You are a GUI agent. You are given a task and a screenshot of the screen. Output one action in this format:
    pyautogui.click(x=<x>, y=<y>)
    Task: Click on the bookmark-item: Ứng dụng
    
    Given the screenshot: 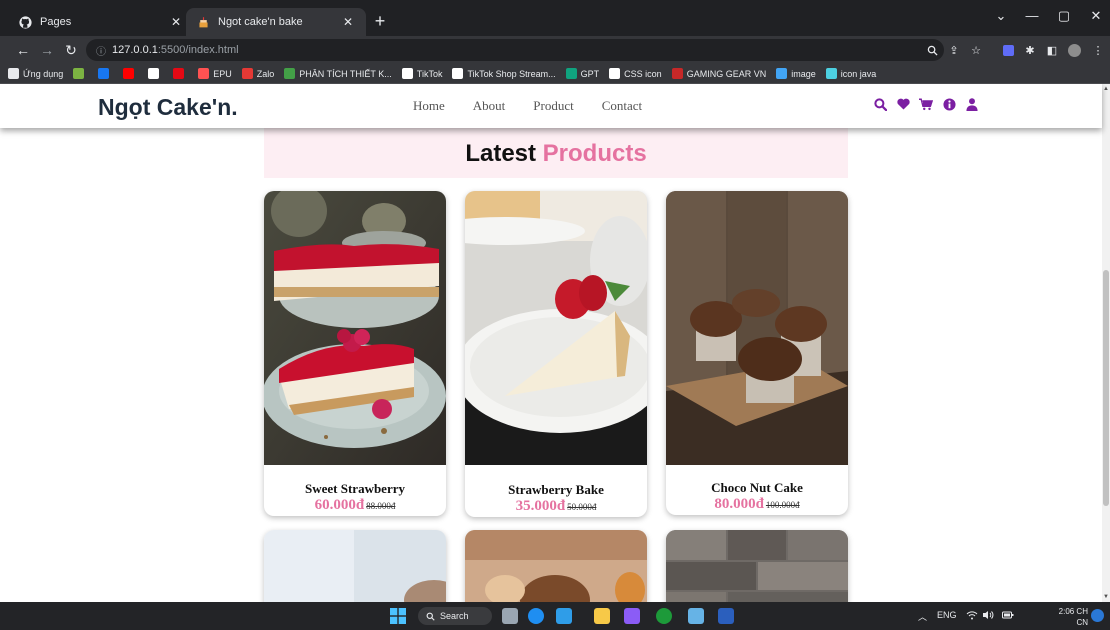 What is the action you would take?
    pyautogui.click(x=35, y=73)
    